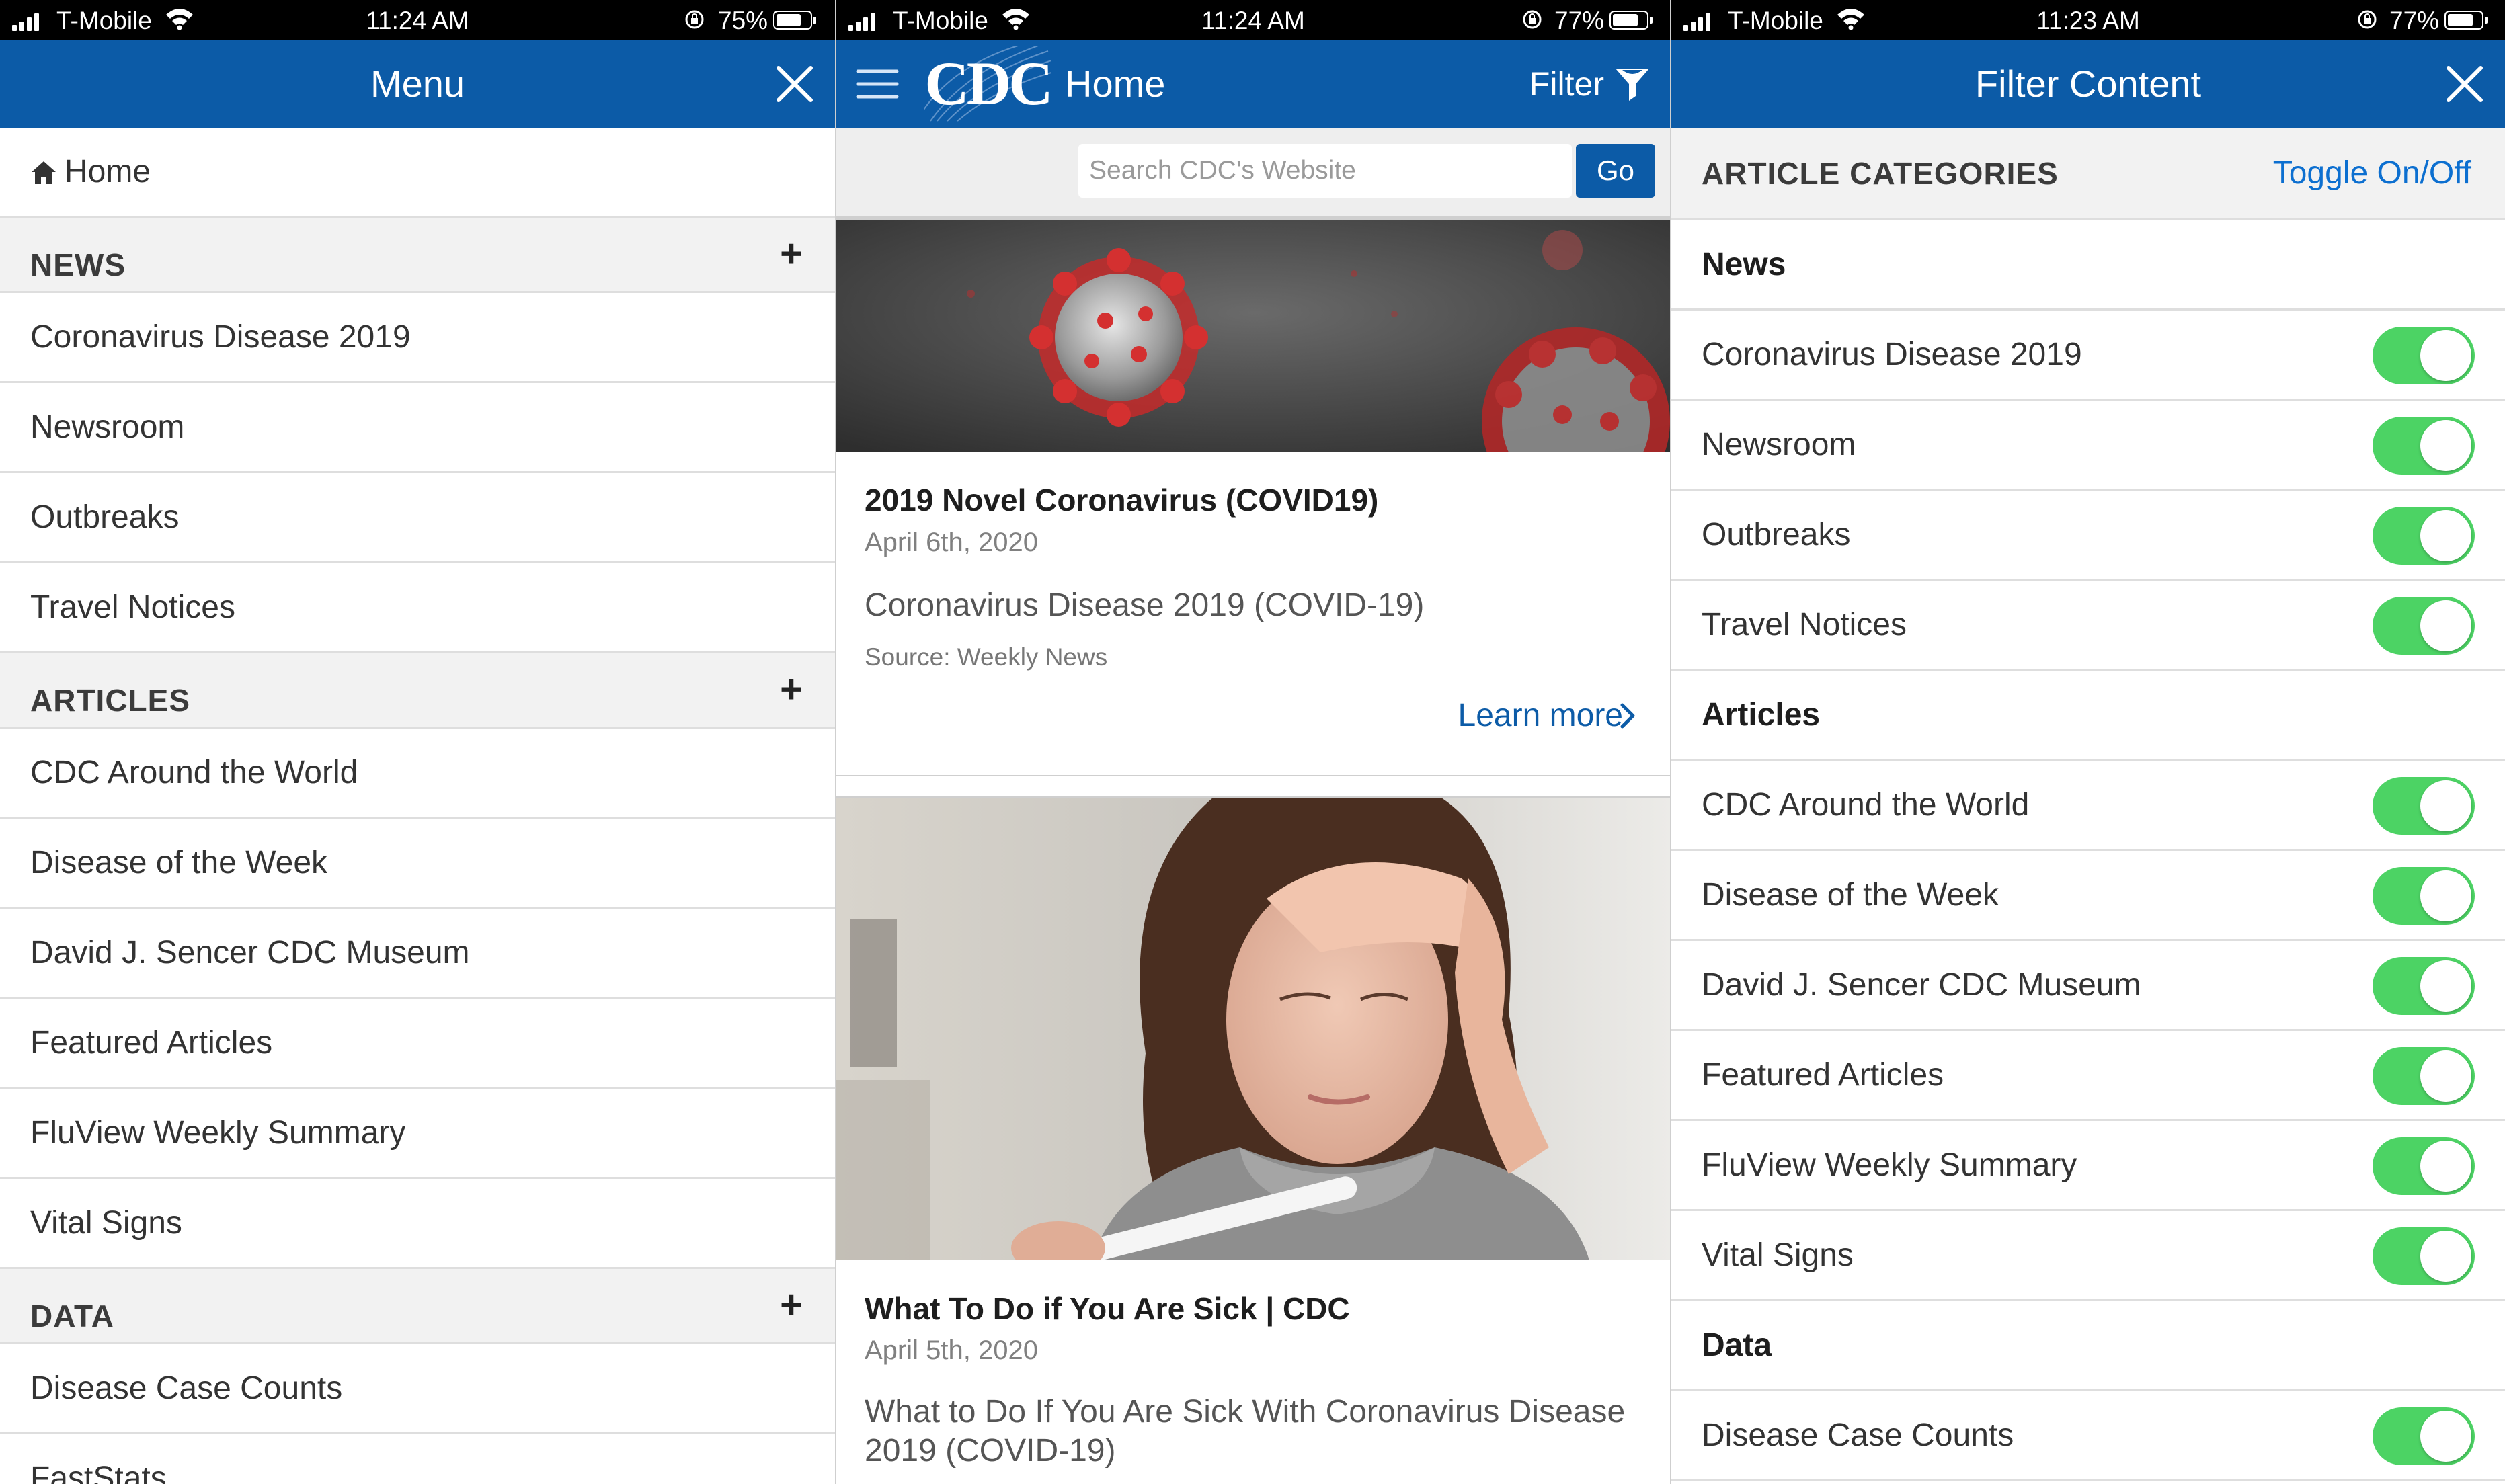 The height and width of the screenshot is (1484, 2505). What do you see at coordinates (1325, 171) in the screenshot?
I see `search-input` at bounding box center [1325, 171].